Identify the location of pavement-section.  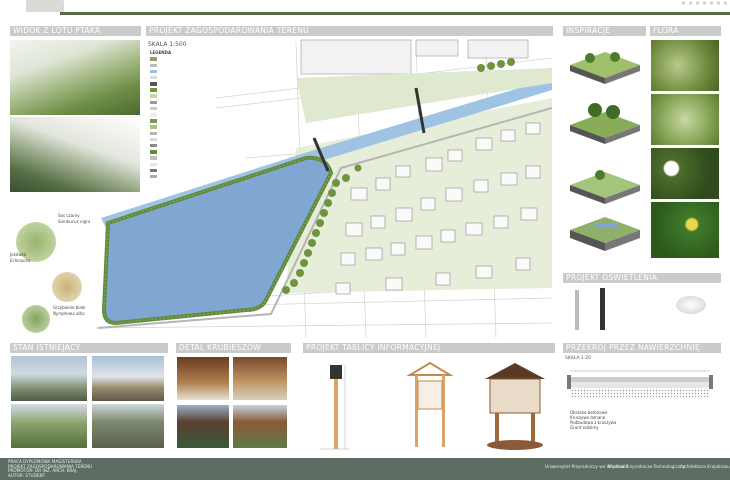
(640, 384).